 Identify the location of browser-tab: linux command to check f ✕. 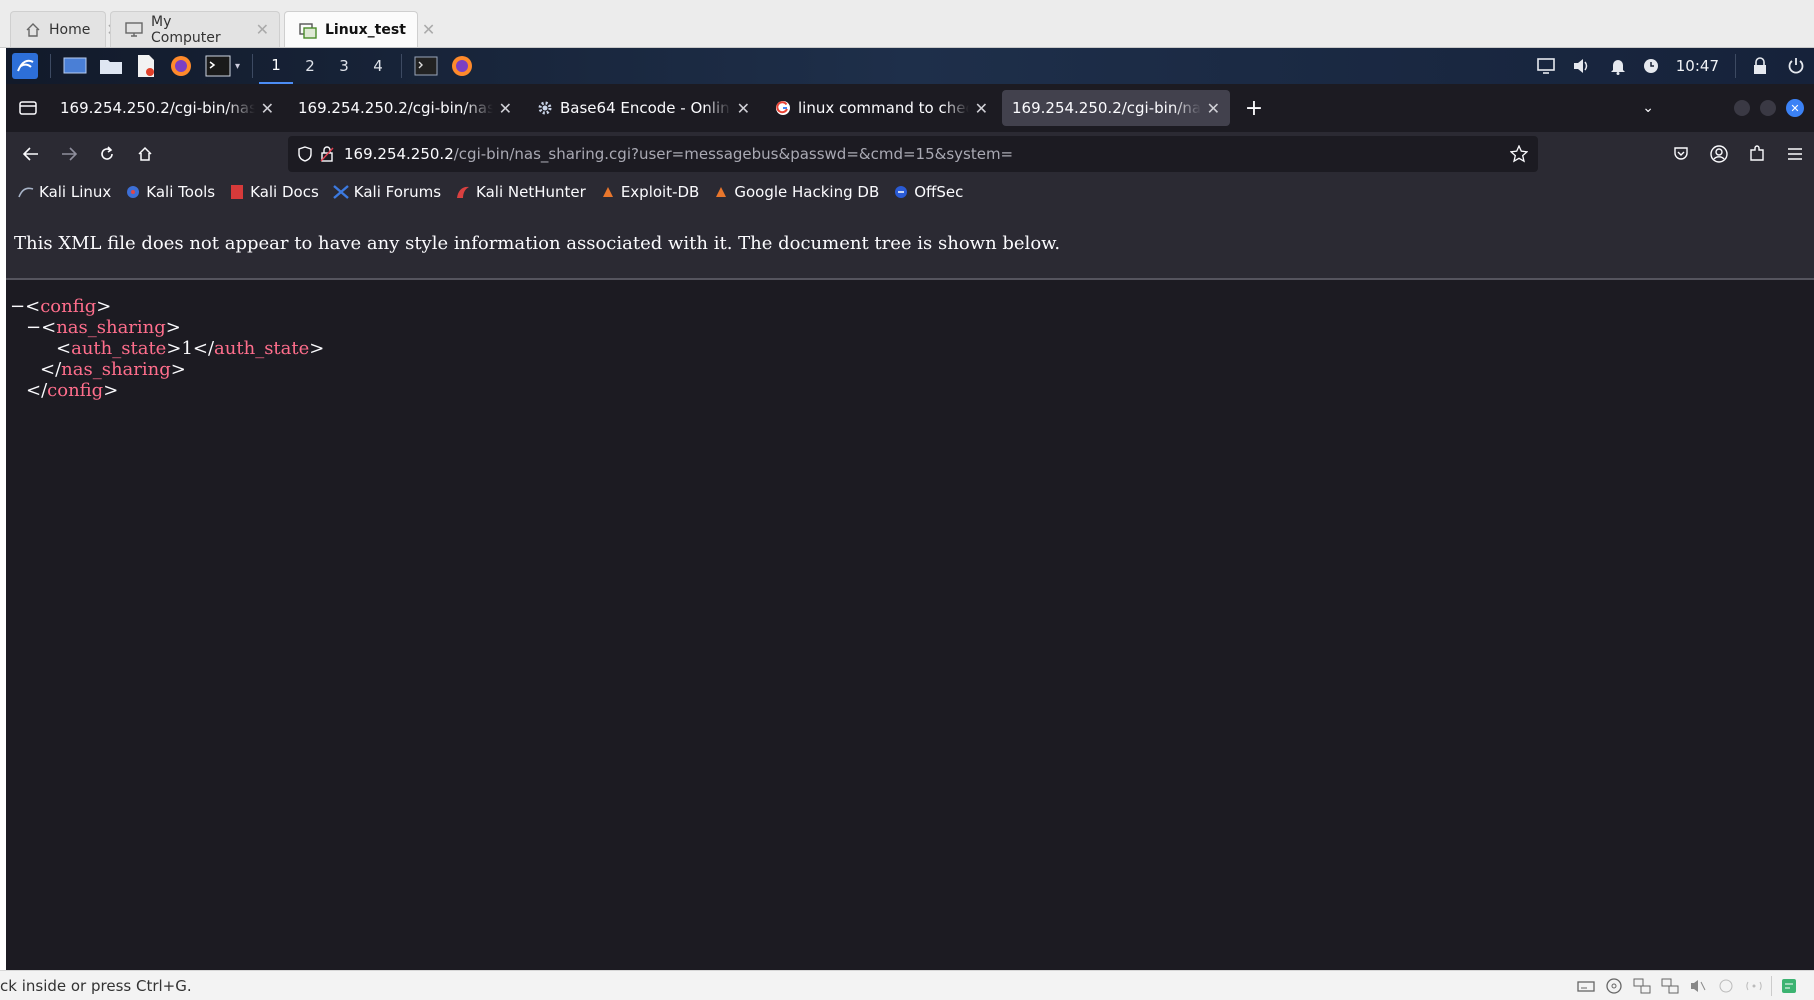
(881, 108).